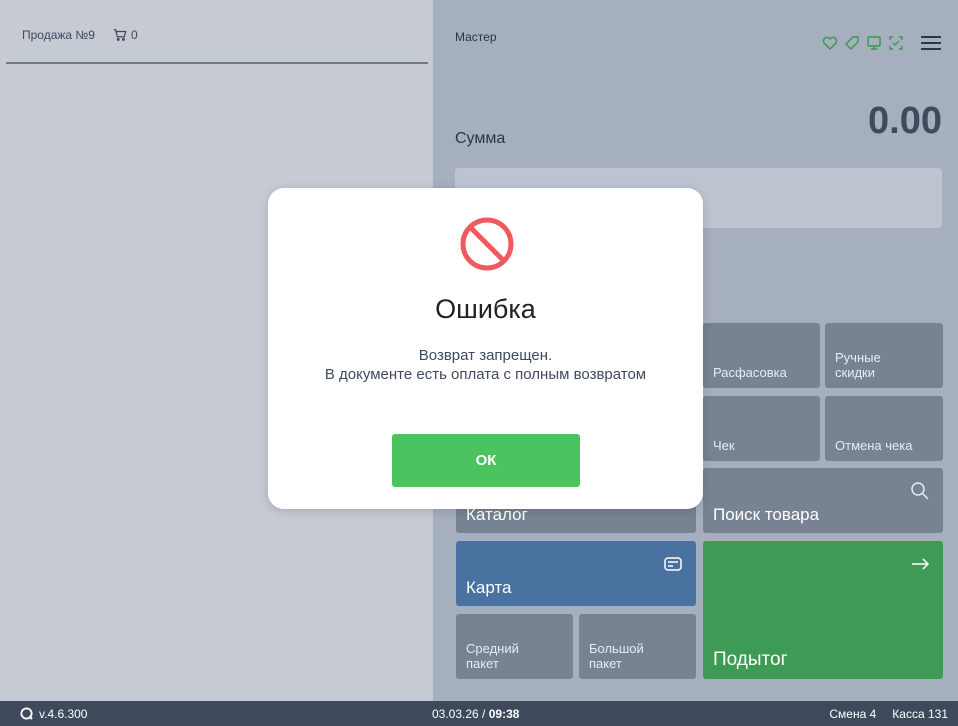 This screenshot has width=958, height=726. Describe the element at coordinates (460, 713) in the screenshot. I see `date-label: 03.03.26 /` at that location.